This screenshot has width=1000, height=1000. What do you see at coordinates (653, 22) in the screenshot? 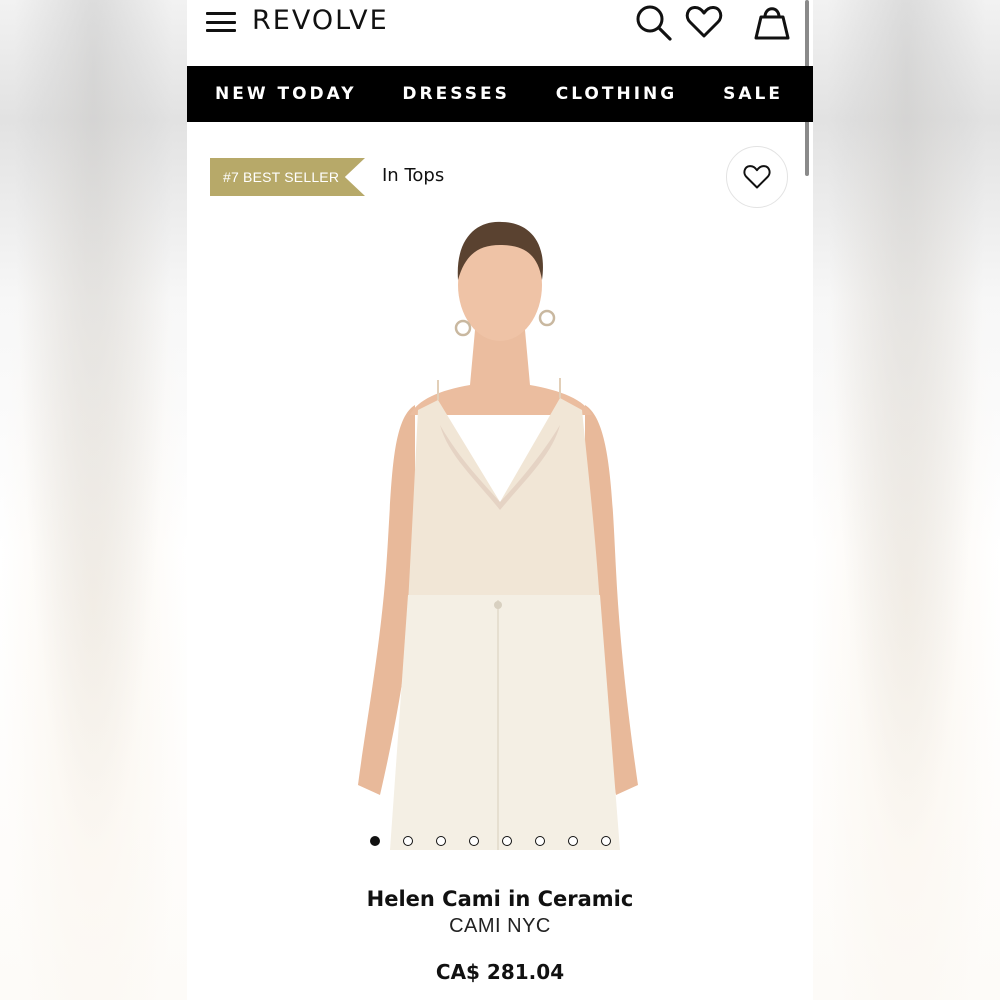
I see `search-icon` at bounding box center [653, 22].